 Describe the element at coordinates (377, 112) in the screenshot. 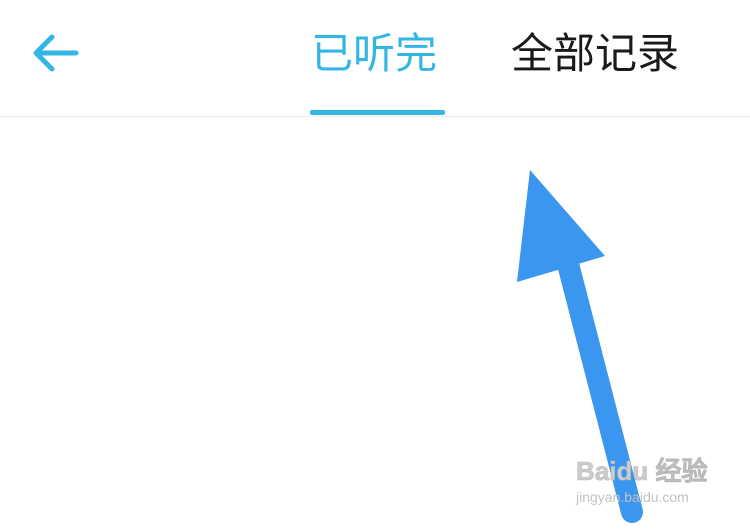

I see `active-tab-indicator` at that location.